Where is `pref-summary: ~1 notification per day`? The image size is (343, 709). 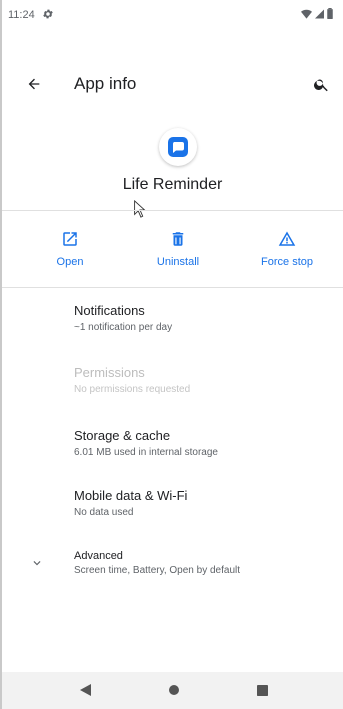 pref-summary: ~1 notification per day is located at coordinates (123, 327).